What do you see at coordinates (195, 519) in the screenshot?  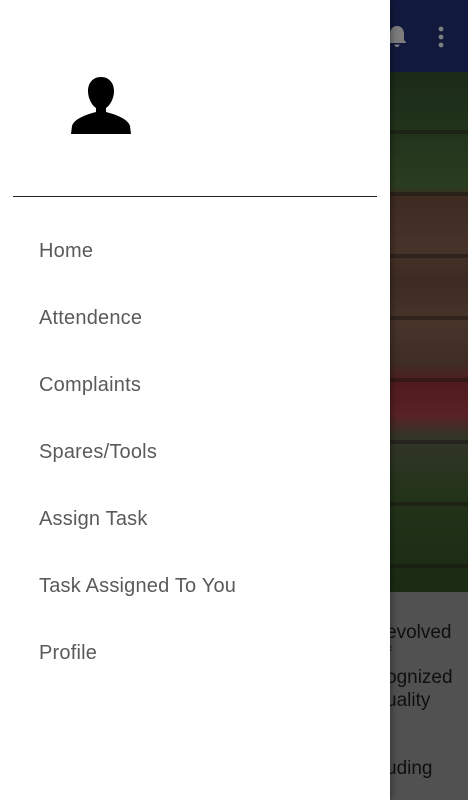 I see `menu-item-assign-task: Assign Task` at bounding box center [195, 519].